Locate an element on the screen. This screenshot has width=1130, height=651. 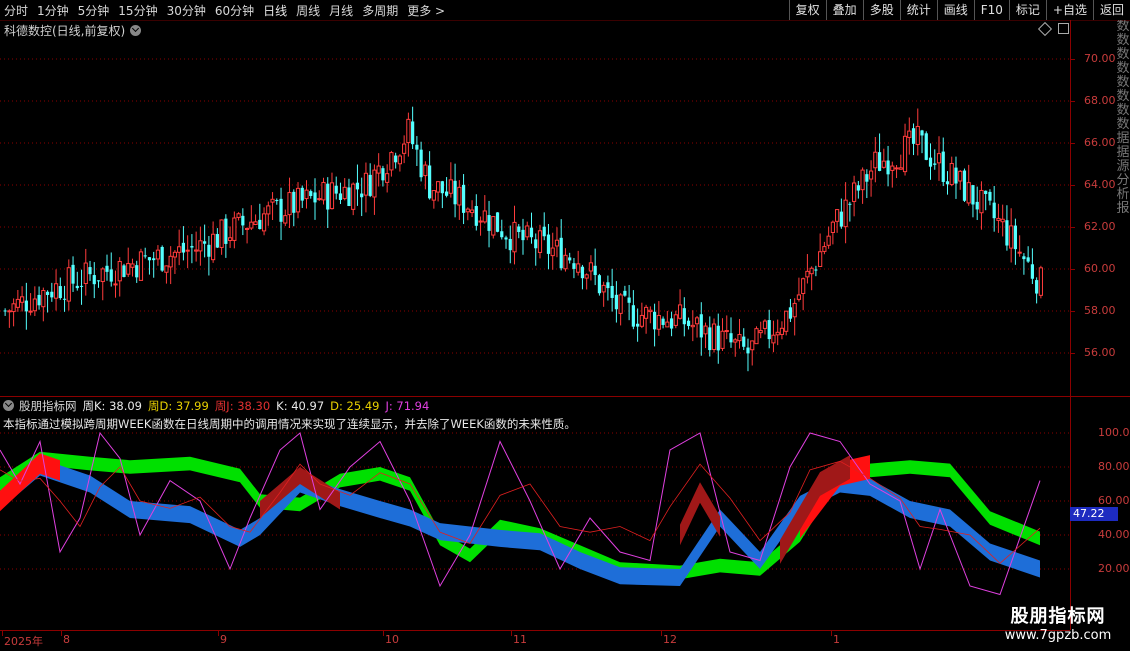
toolbar-button: +自选 is located at coordinates (1069, 10).